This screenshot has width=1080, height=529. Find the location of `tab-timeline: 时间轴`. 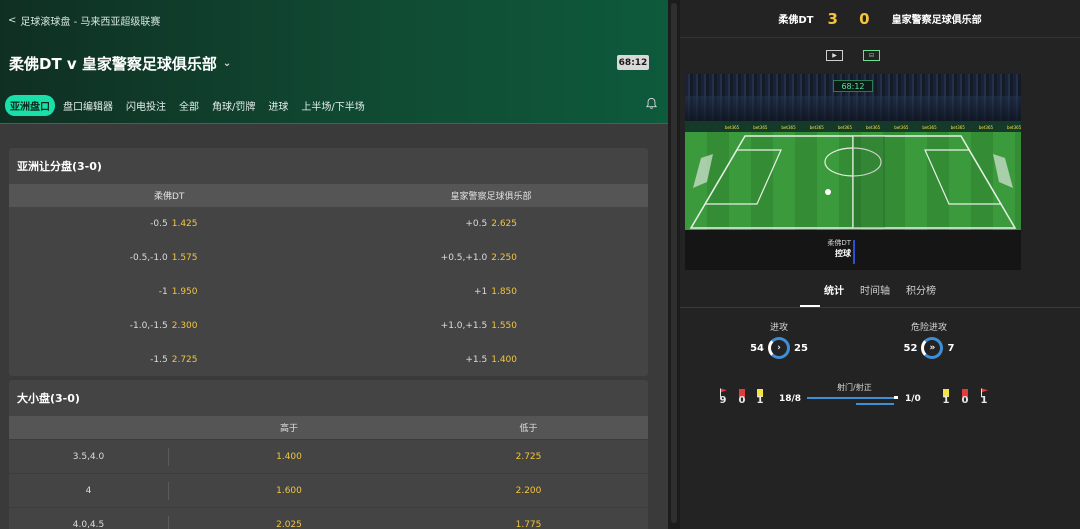

tab-timeline: 时间轴 is located at coordinates (875, 289).